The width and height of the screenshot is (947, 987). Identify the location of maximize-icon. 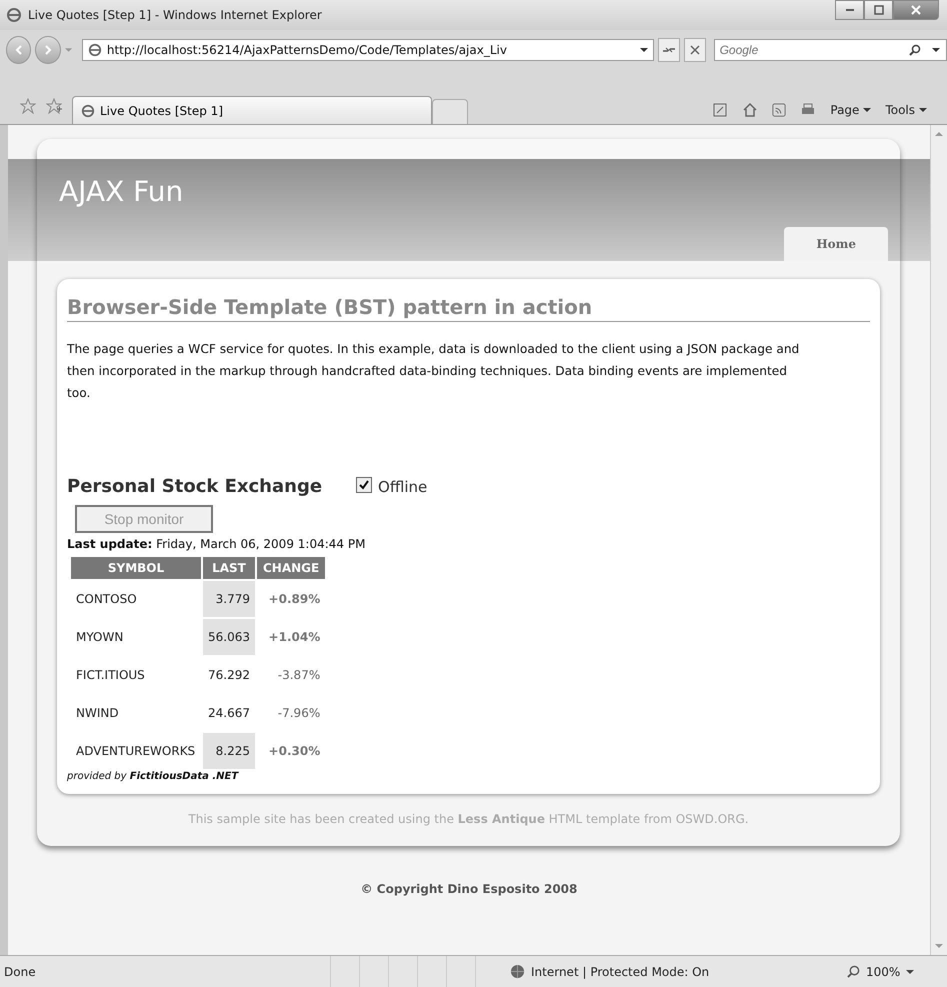
(879, 10).